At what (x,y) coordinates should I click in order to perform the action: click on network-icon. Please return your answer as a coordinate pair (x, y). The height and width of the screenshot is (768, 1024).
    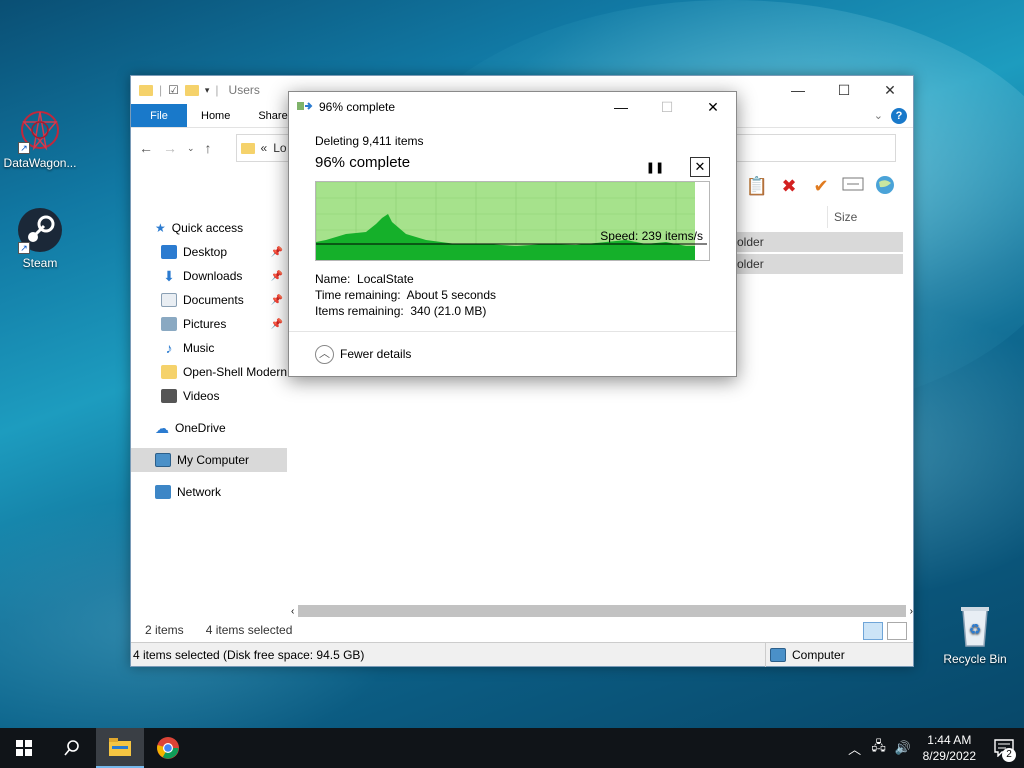
    Looking at the image, I should click on (163, 492).